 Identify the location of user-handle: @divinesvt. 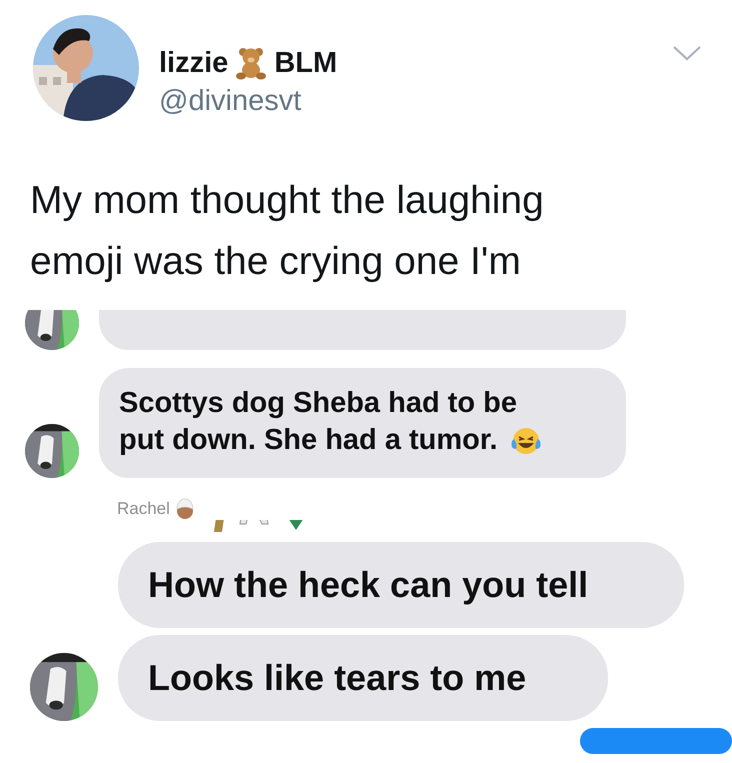
(230, 101).